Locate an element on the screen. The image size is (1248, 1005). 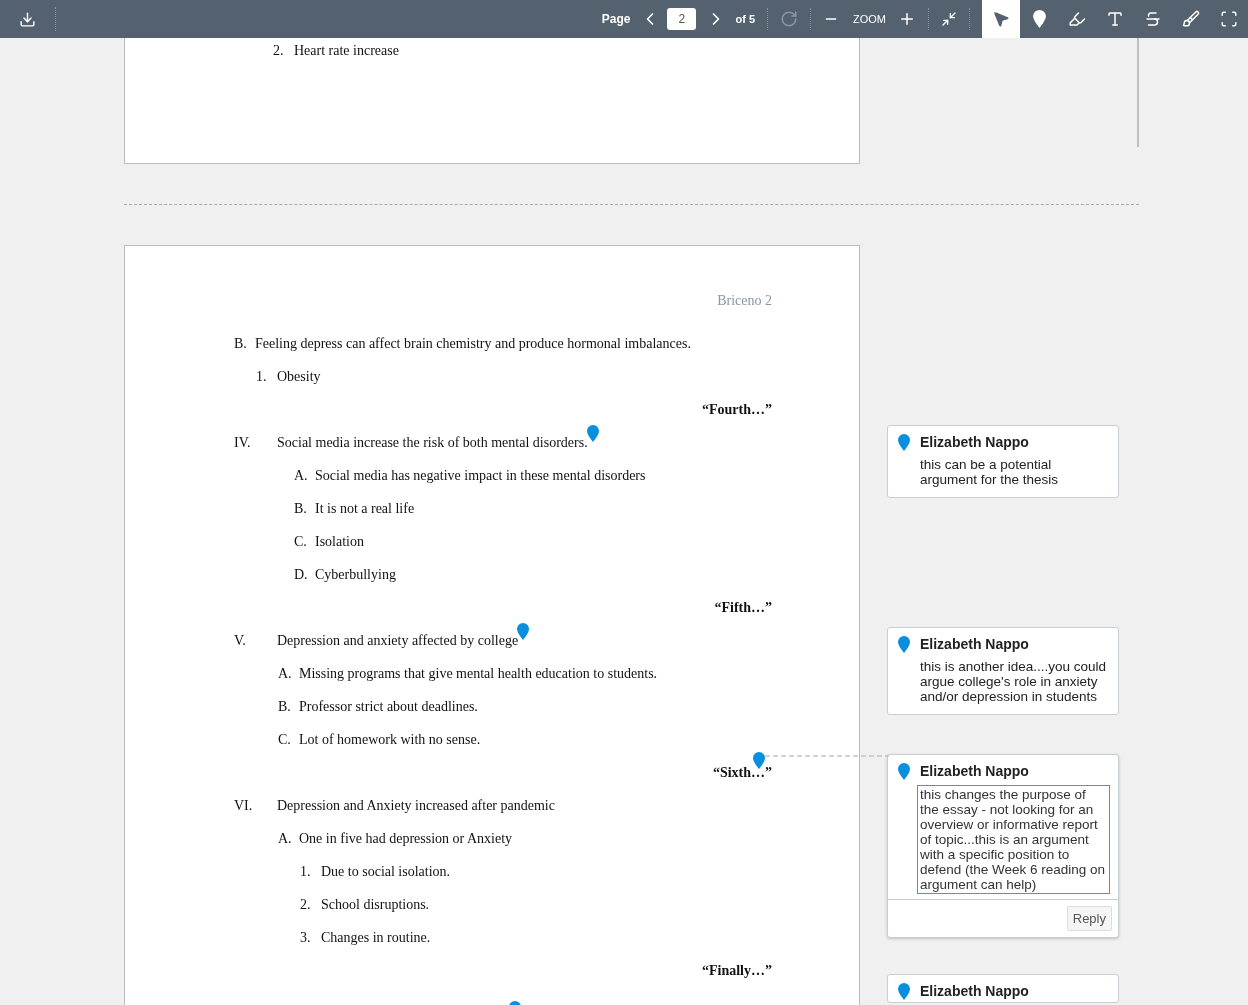
strikethrough-icon is located at coordinates (1153, 19).